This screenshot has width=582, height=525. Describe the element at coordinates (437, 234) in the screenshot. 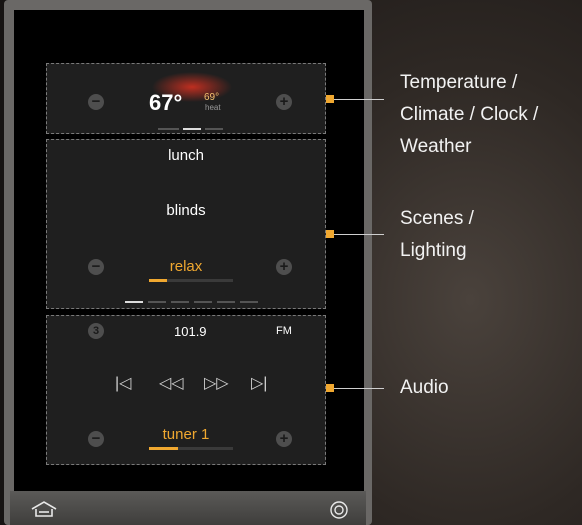

I see `scenes-callout-label: Scenes / Lighting` at that location.